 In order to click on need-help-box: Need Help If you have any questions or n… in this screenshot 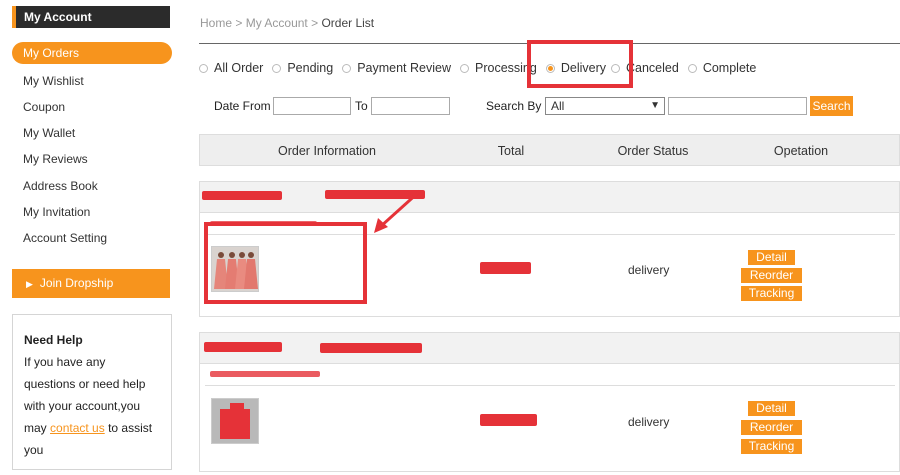, I will do `click(92, 392)`.